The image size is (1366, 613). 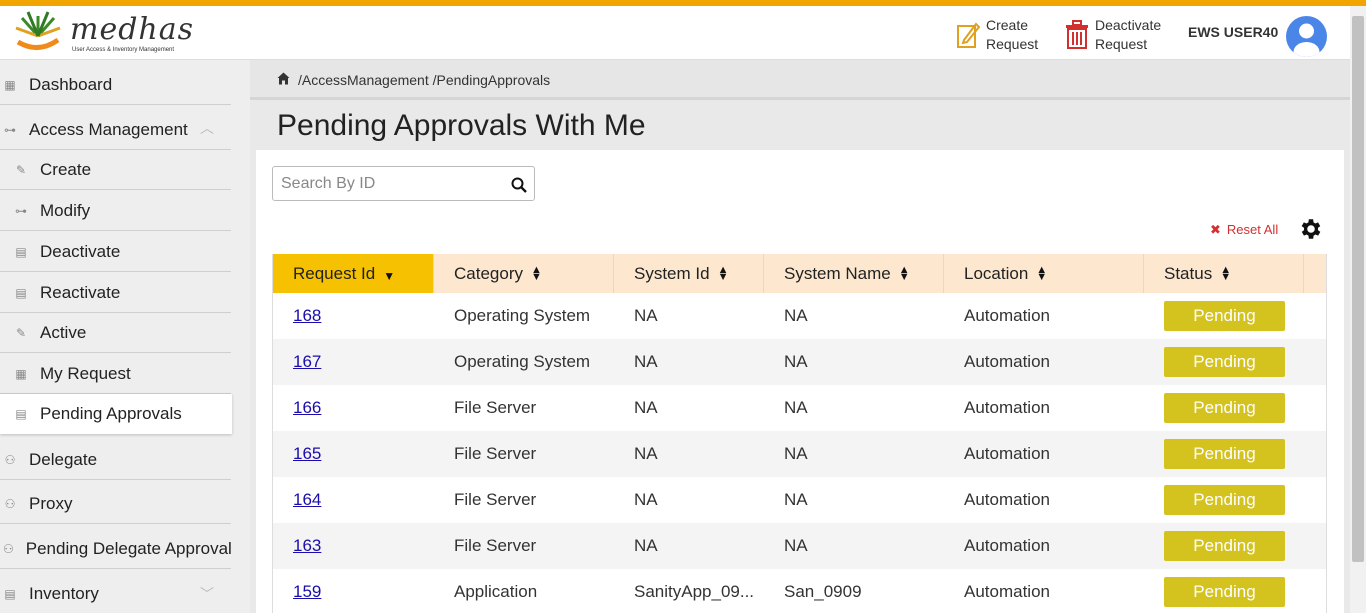 I want to click on deactivate-request-label: Deactivate Request, so click(x=1128, y=34).